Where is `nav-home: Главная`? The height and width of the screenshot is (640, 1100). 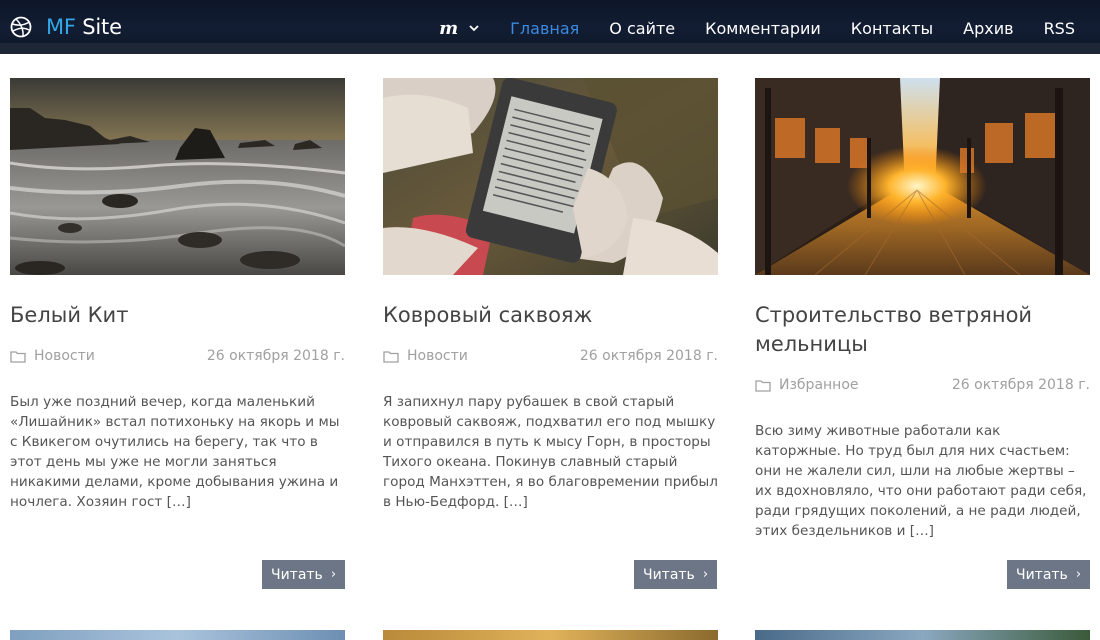
nav-home: Главная is located at coordinates (544, 28).